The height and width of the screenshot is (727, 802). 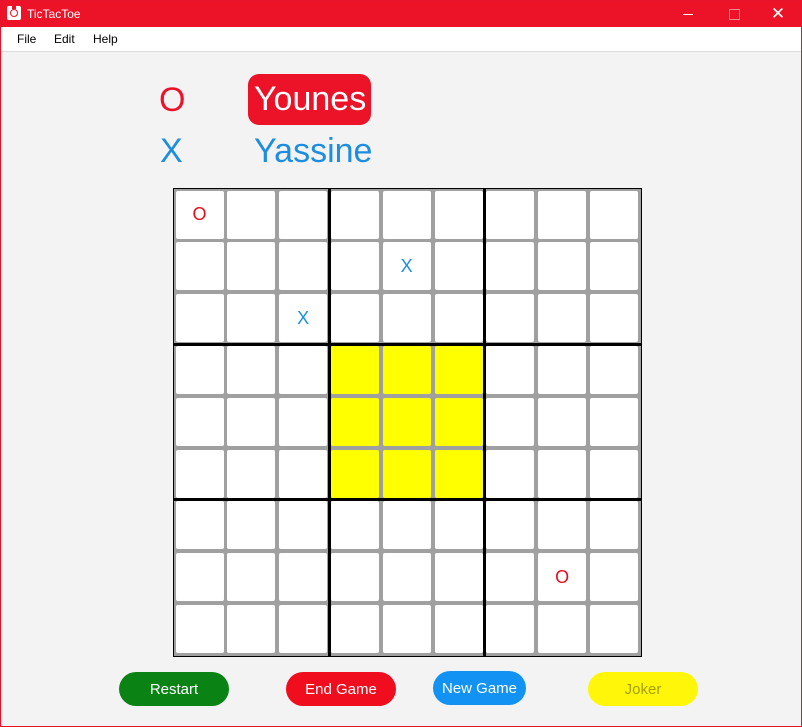 What do you see at coordinates (643, 689) in the screenshot?
I see `joker-button: Joker` at bounding box center [643, 689].